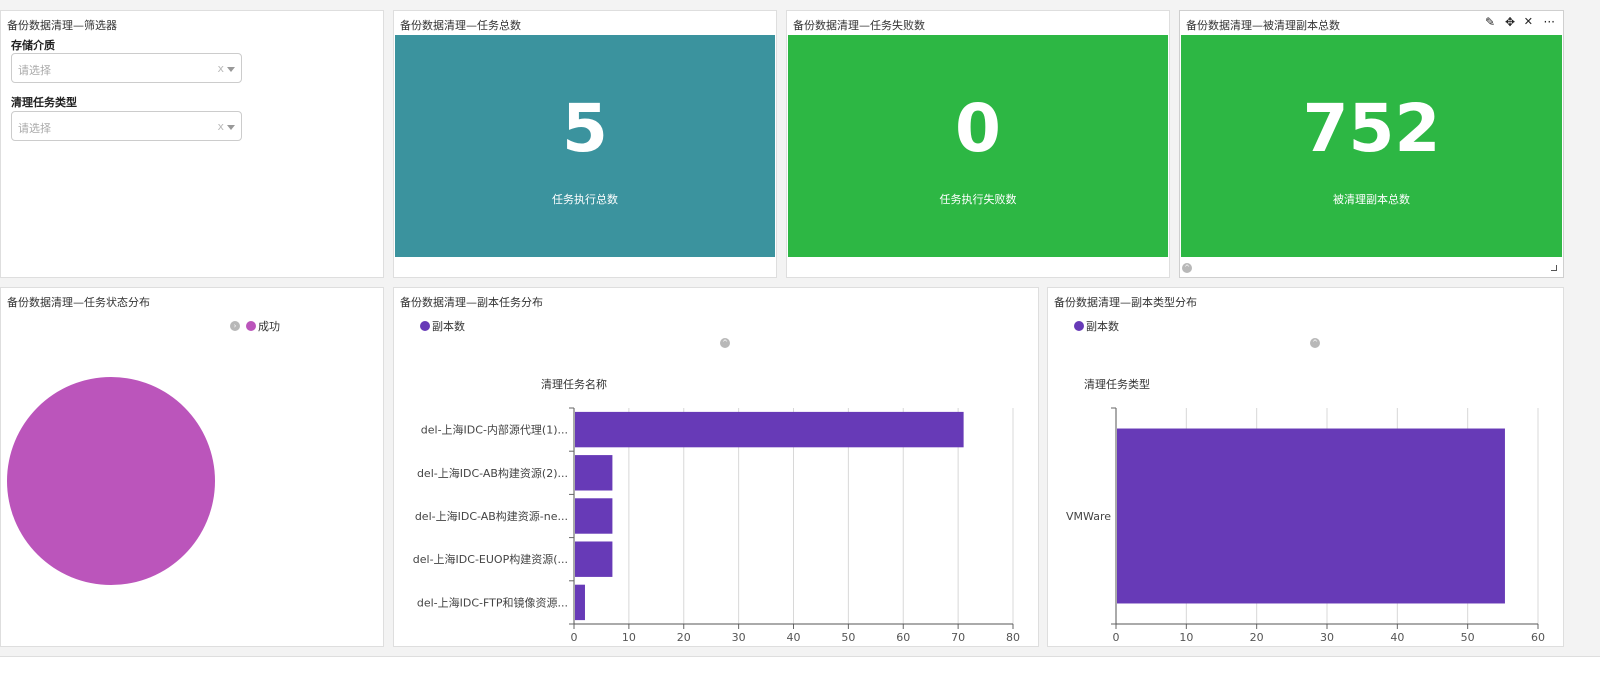  I want to click on move-icon: ✥, so click(1510, 22).